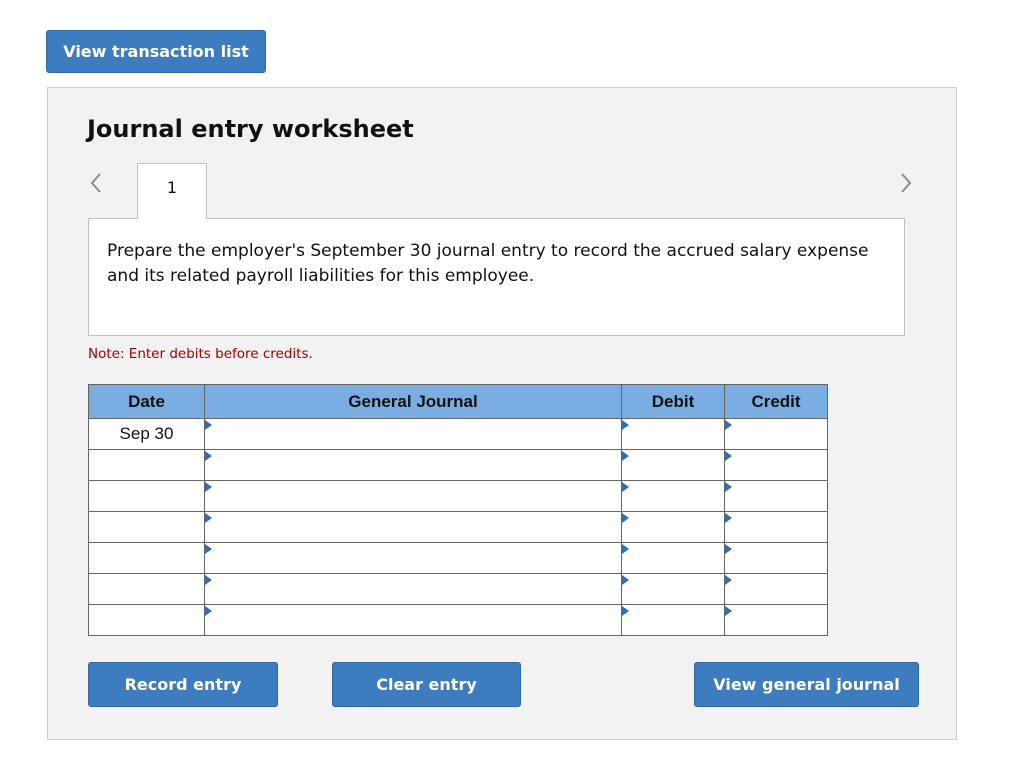  I want to click on chevron-left-icon, so click(96, 183).